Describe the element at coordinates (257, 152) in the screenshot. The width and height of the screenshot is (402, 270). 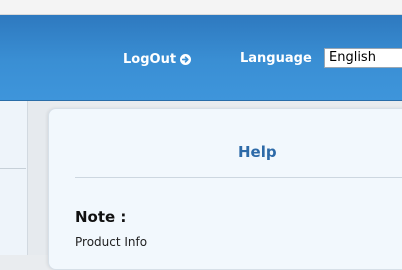
I see `help-title: Help` at that location.